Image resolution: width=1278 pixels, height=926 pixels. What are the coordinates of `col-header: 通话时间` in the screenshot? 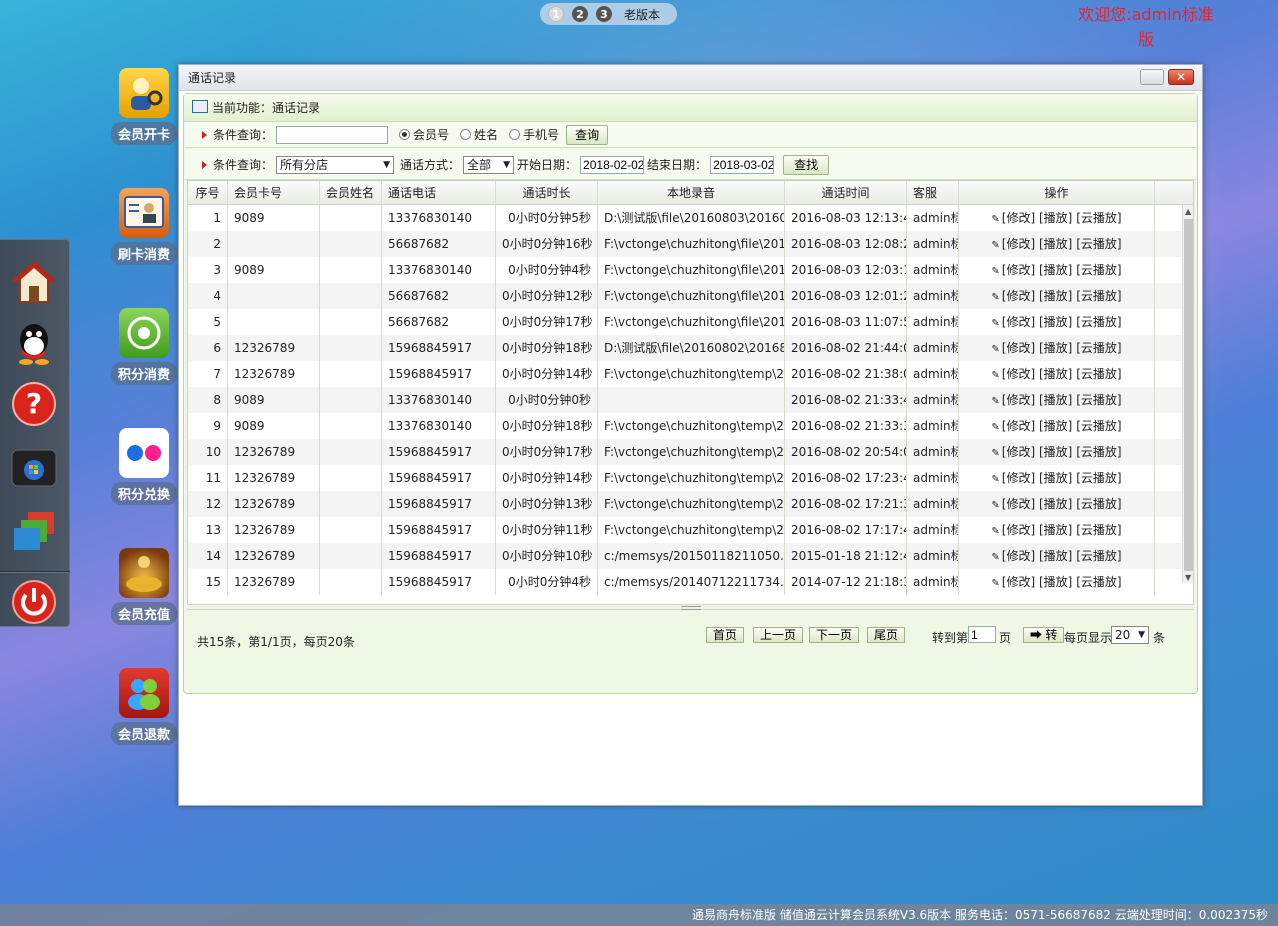 It's located at (846, 192).